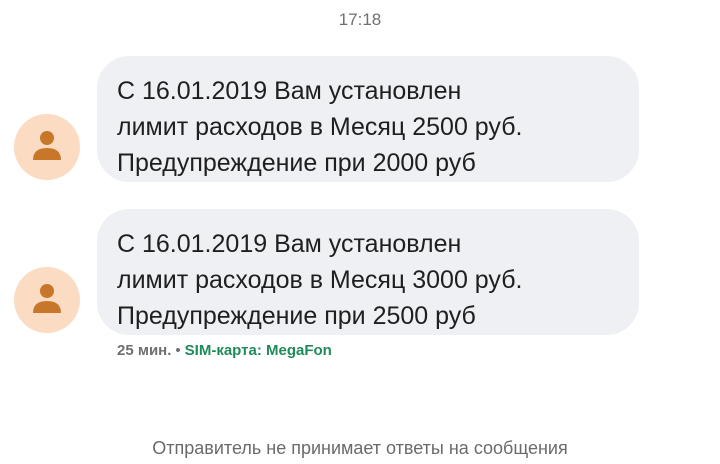 This screenshot has width=720, height=464. What do you see at coordinates (360, 19) in the screenshot?
I see `message-time-header: 17:18` at bounding box center [360, 19].